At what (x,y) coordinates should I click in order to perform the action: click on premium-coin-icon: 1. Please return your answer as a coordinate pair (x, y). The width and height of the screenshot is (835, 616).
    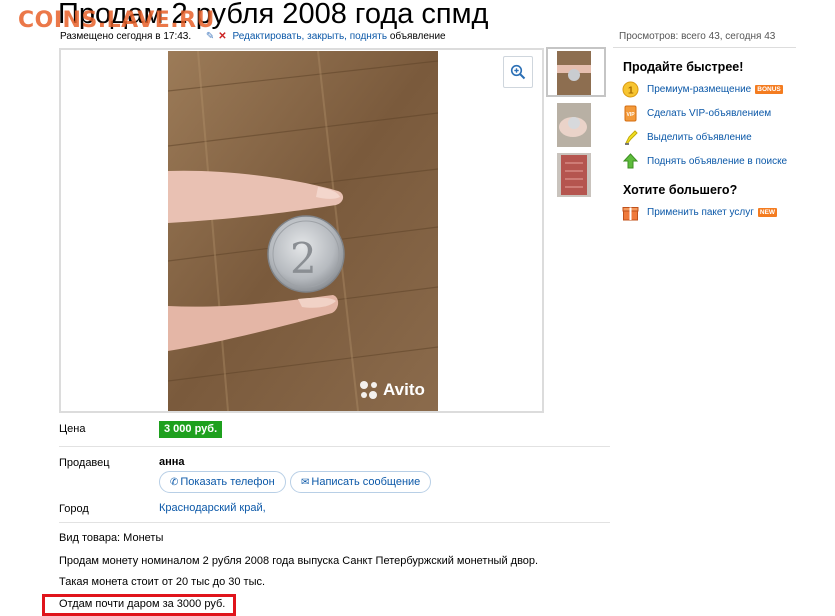
    Looking at the image, I should click on (630, 89).